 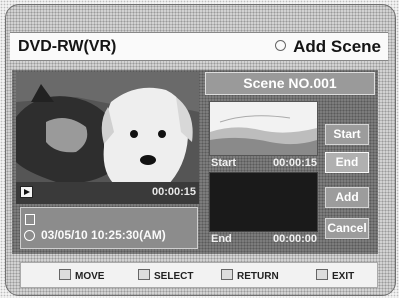 I want to click on end-time: 00:00:00, so click(x=294, y=239).